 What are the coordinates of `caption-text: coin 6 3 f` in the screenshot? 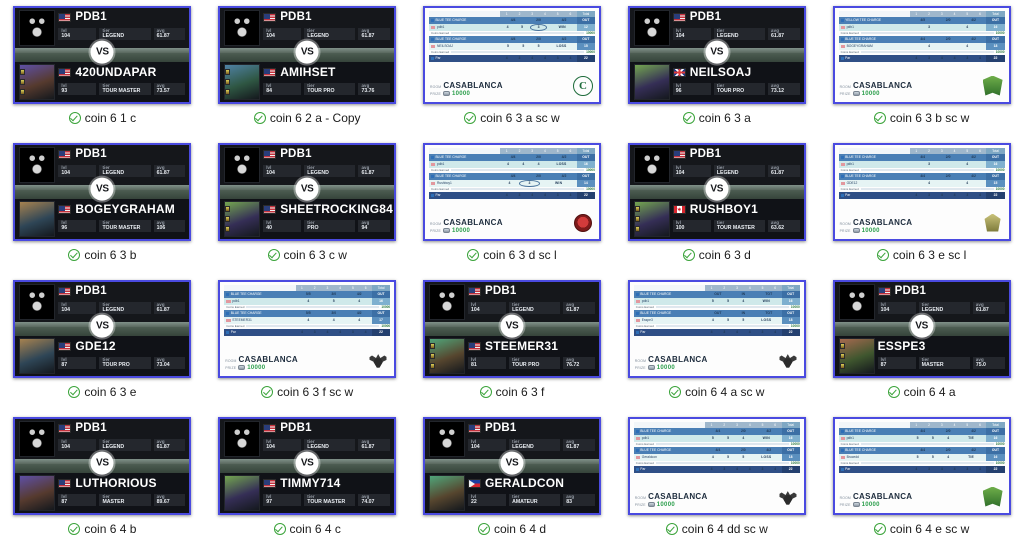 It's located at (520, 392).